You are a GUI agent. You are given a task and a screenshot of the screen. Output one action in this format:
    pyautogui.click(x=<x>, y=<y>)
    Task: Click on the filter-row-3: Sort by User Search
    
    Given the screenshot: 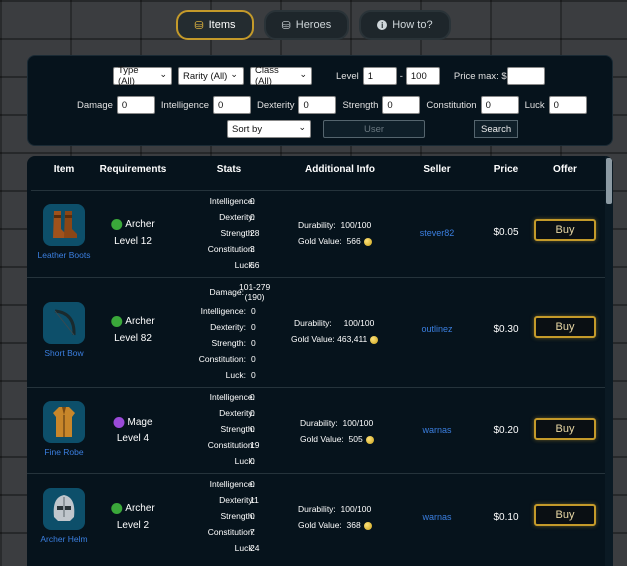 What is the action you would take?
    pyautogui.click(x=373, y=129)
    